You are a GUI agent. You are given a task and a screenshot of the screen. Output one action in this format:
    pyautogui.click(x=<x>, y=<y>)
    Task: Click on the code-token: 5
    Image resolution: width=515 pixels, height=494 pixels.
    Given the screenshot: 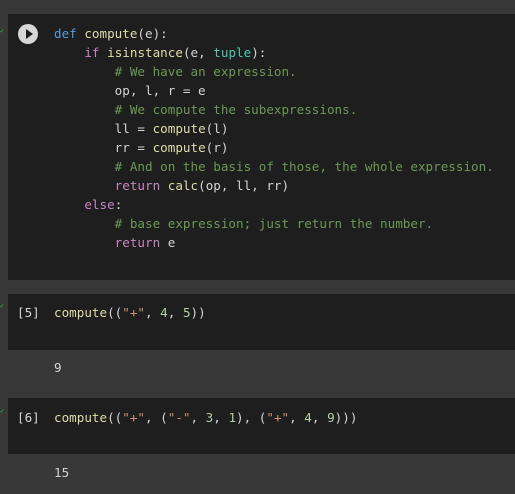 What is the action you would take?
    pyautogui.click(x=186, y=312)
    